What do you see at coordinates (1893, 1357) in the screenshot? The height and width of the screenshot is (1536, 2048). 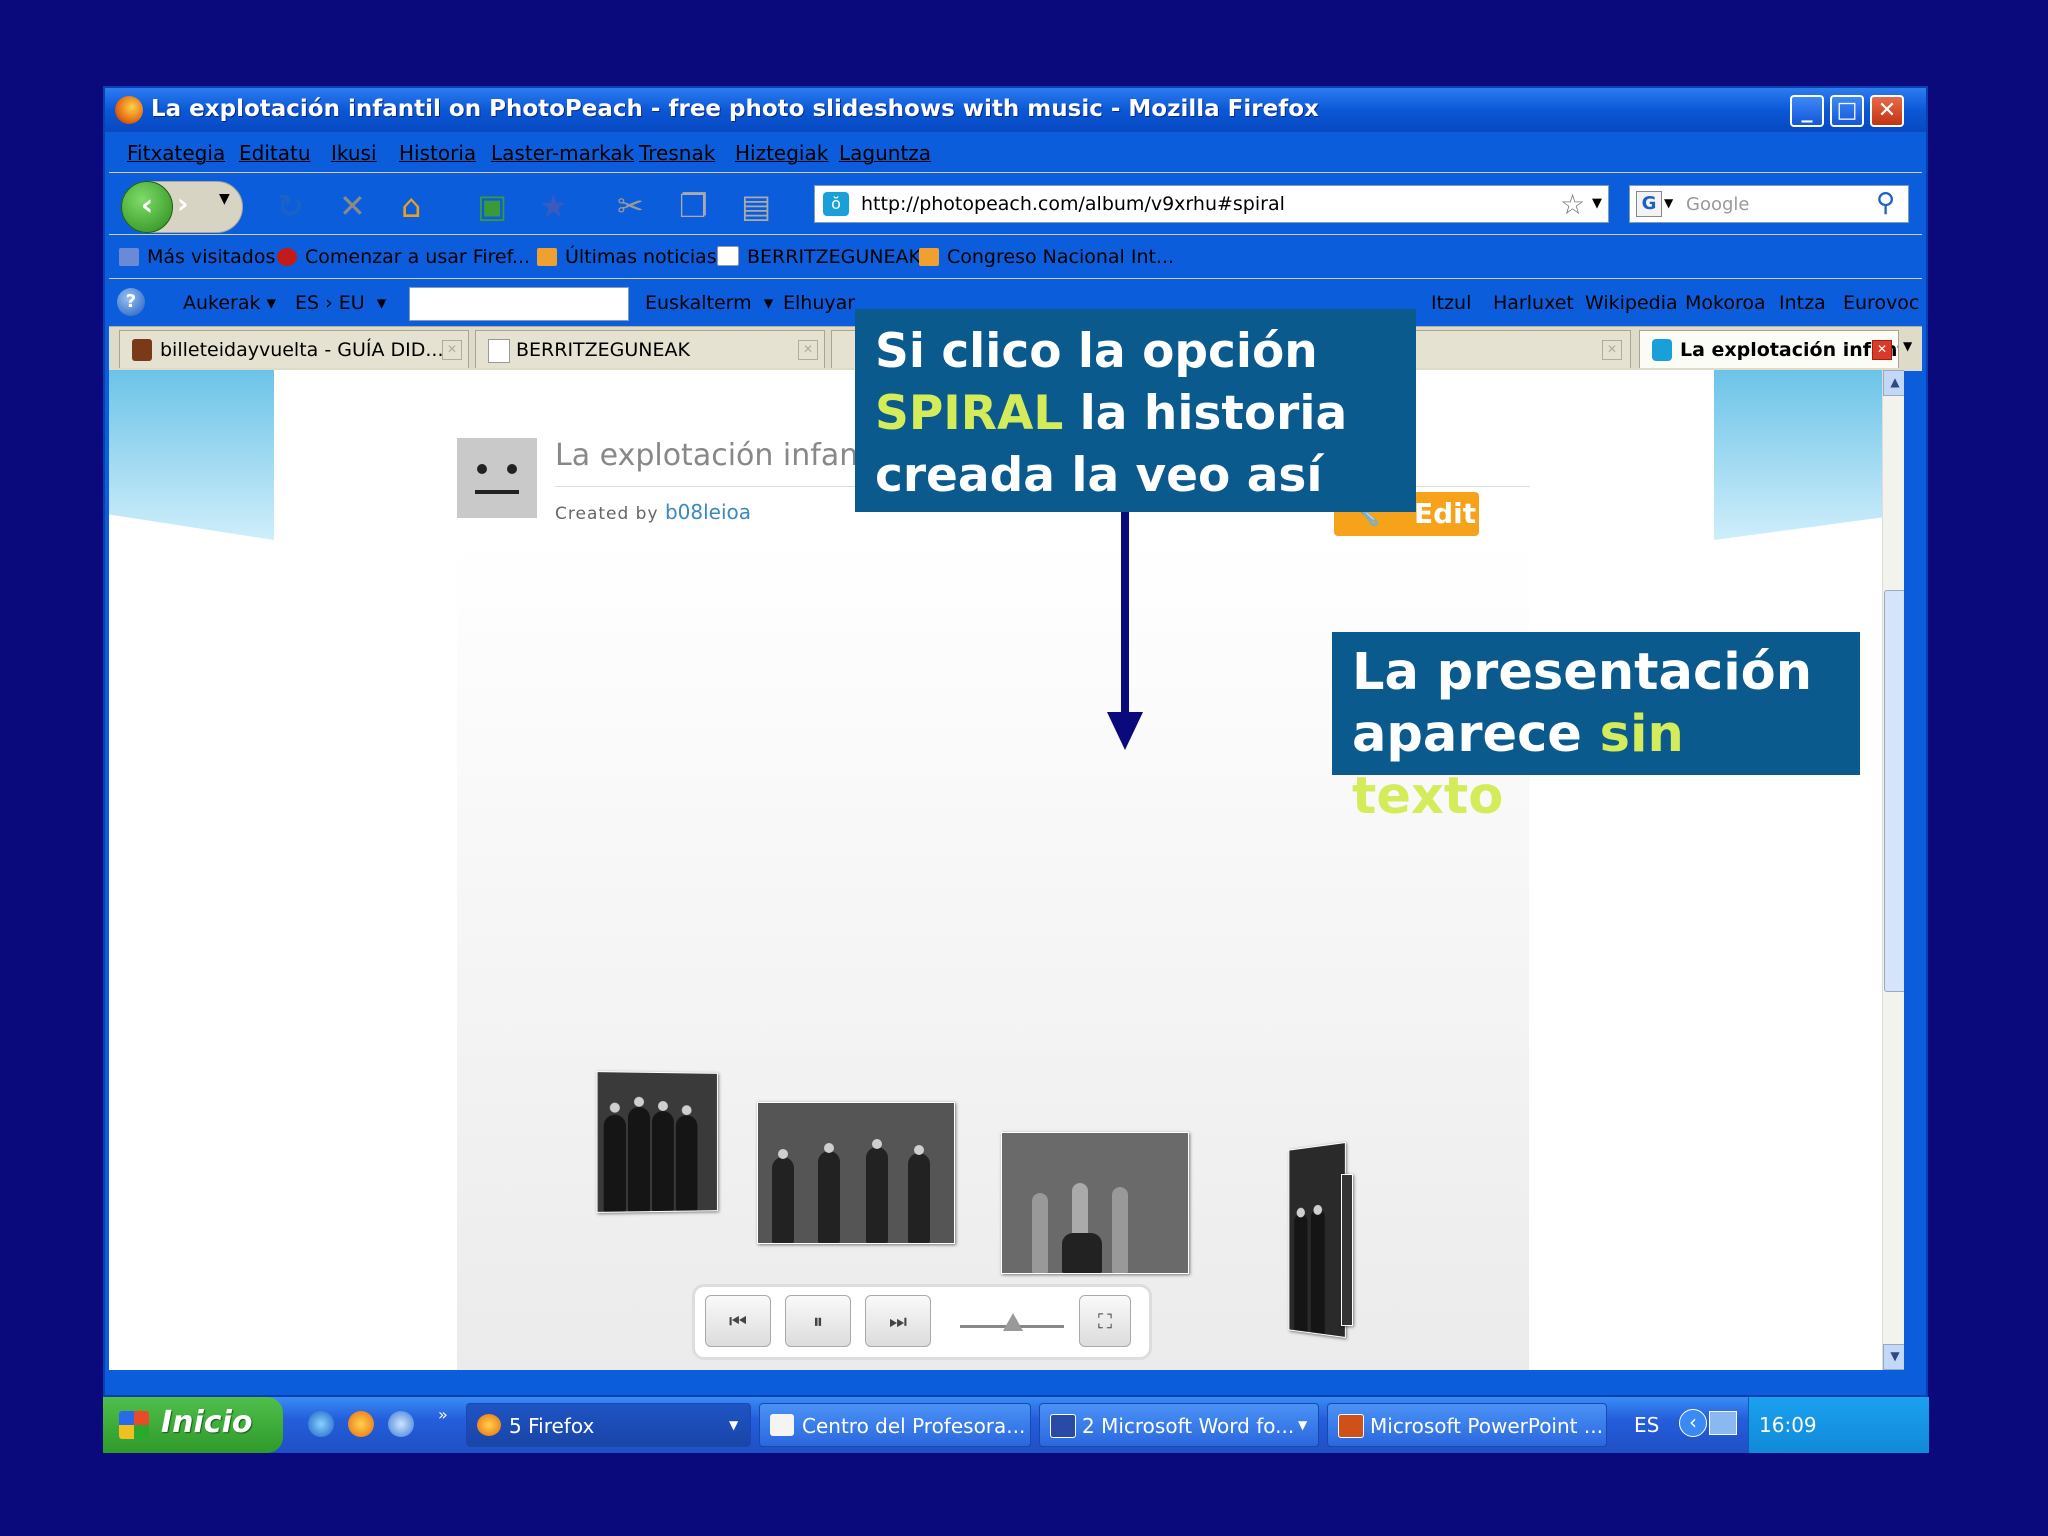 I see `scroll-down-icon: ▼` at bounding box center [1893, 1357].